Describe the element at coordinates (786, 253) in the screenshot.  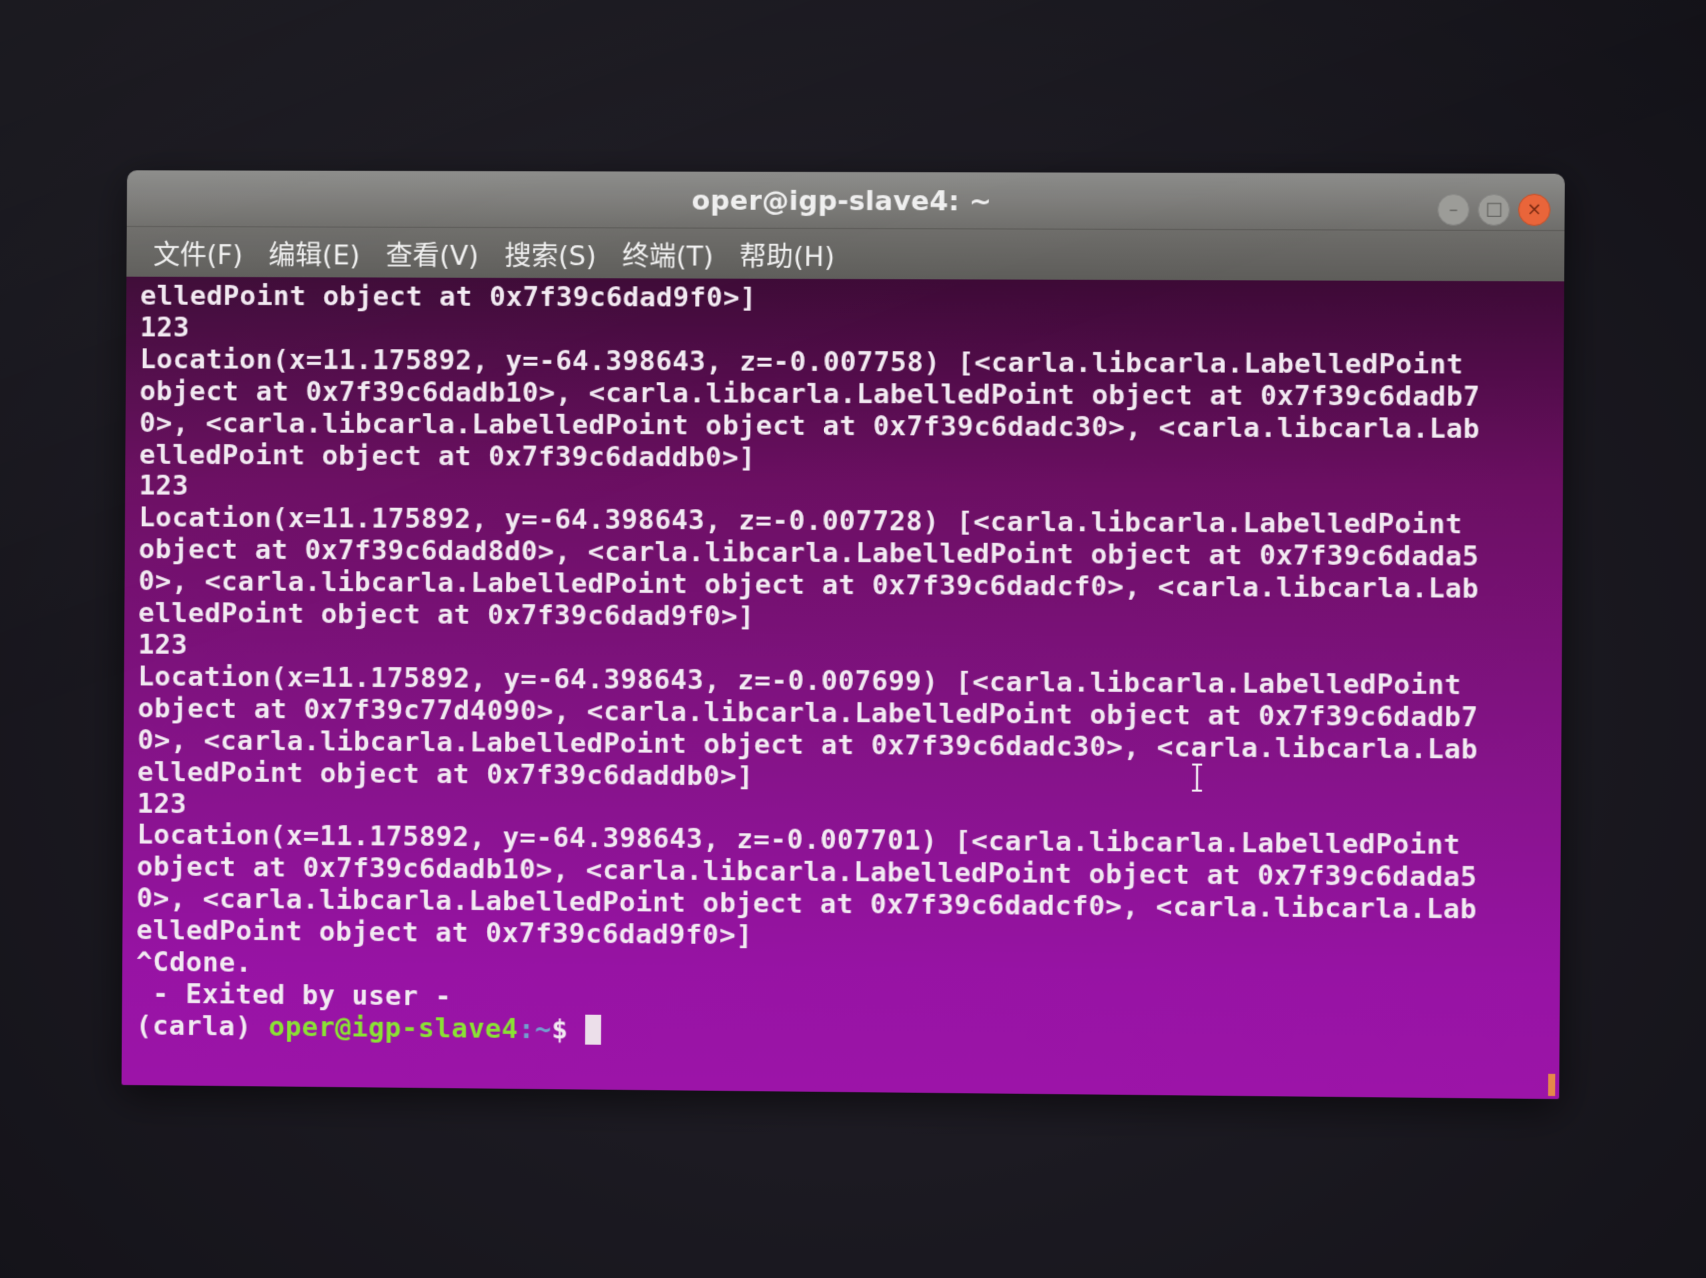
I see `menu-help: 帮助(H)` at that location.